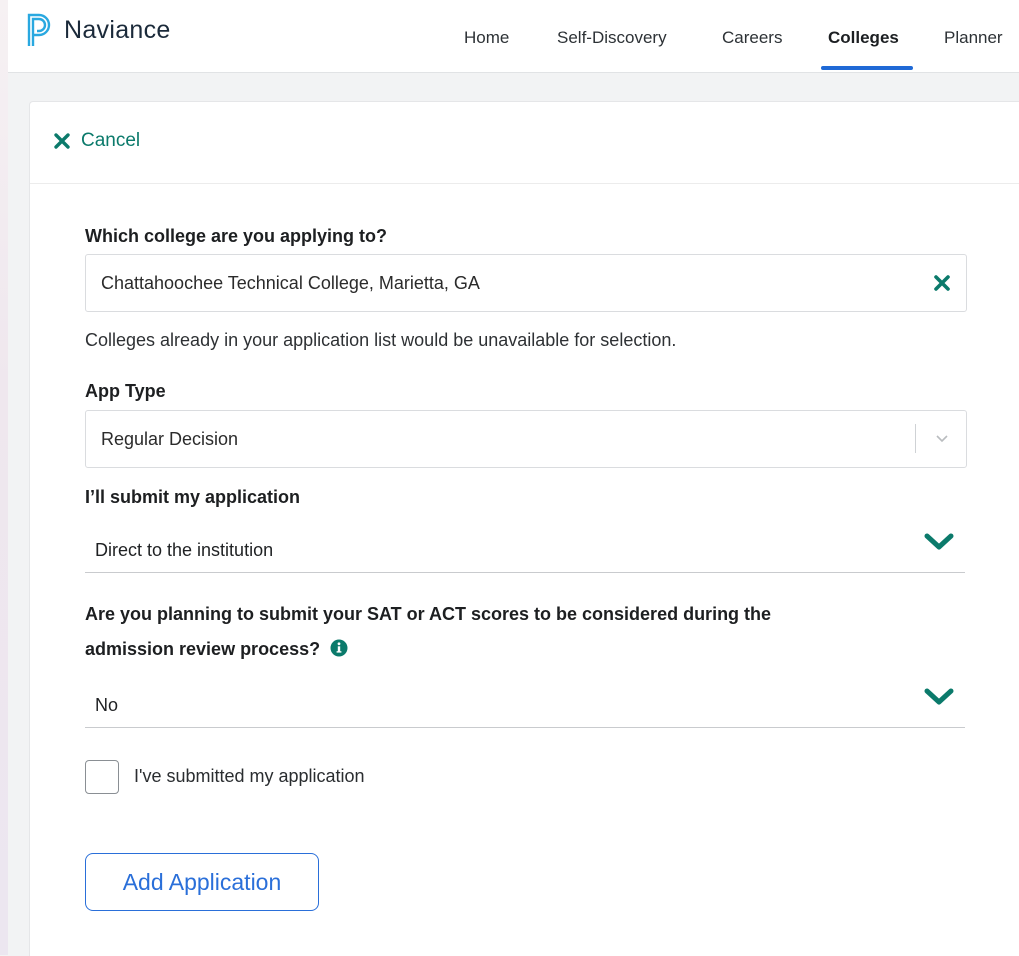 Image resolution: width=1019 pixels, height=956 pixels. I want to click on test-scores-value: No, so click(107, 705).